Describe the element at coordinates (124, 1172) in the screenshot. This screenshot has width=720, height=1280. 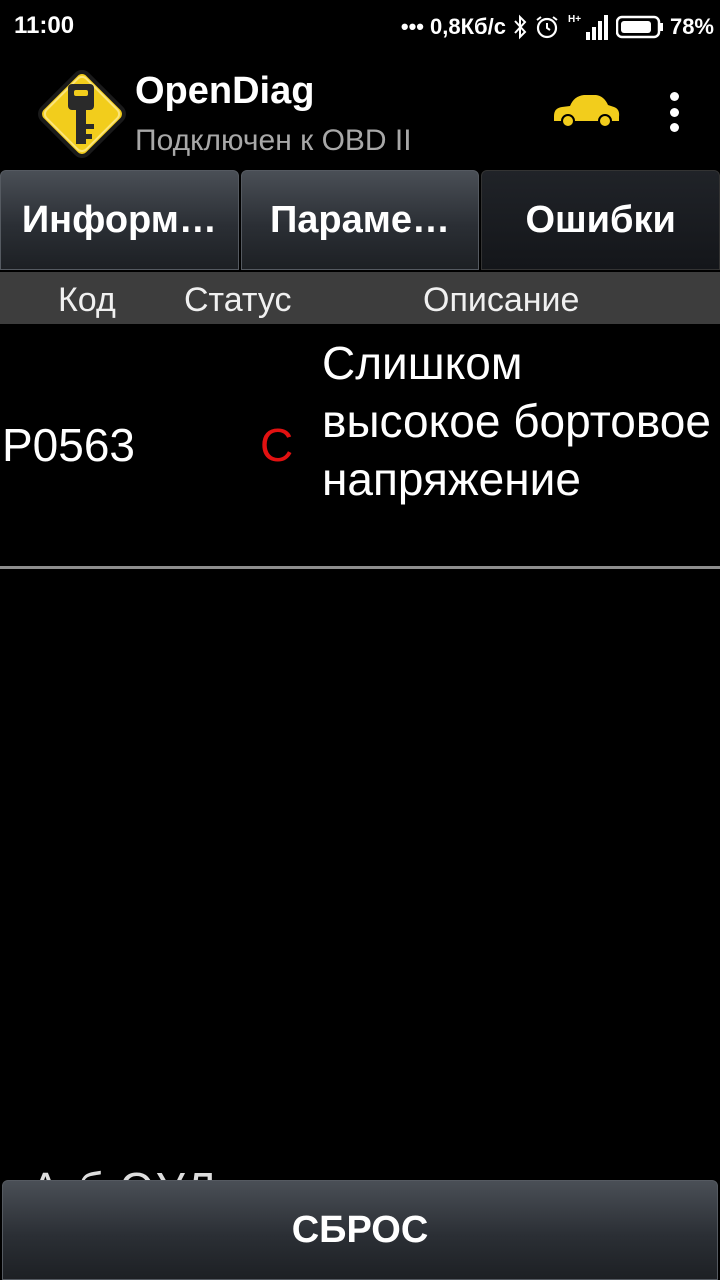
I see `partial-text: А б ЭУЛ` at that location.